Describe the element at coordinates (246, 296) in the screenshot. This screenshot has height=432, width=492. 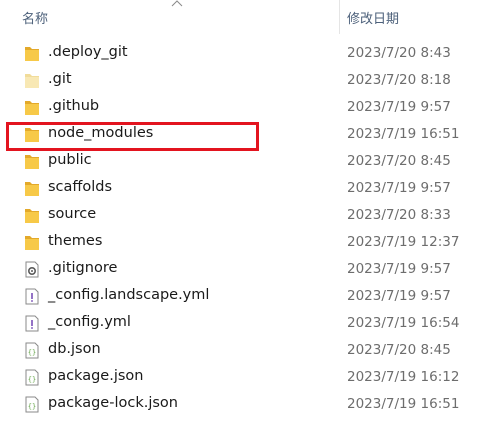
I see `file-row: _config.landscape.yml 2023/7/19 9:57` at that location.